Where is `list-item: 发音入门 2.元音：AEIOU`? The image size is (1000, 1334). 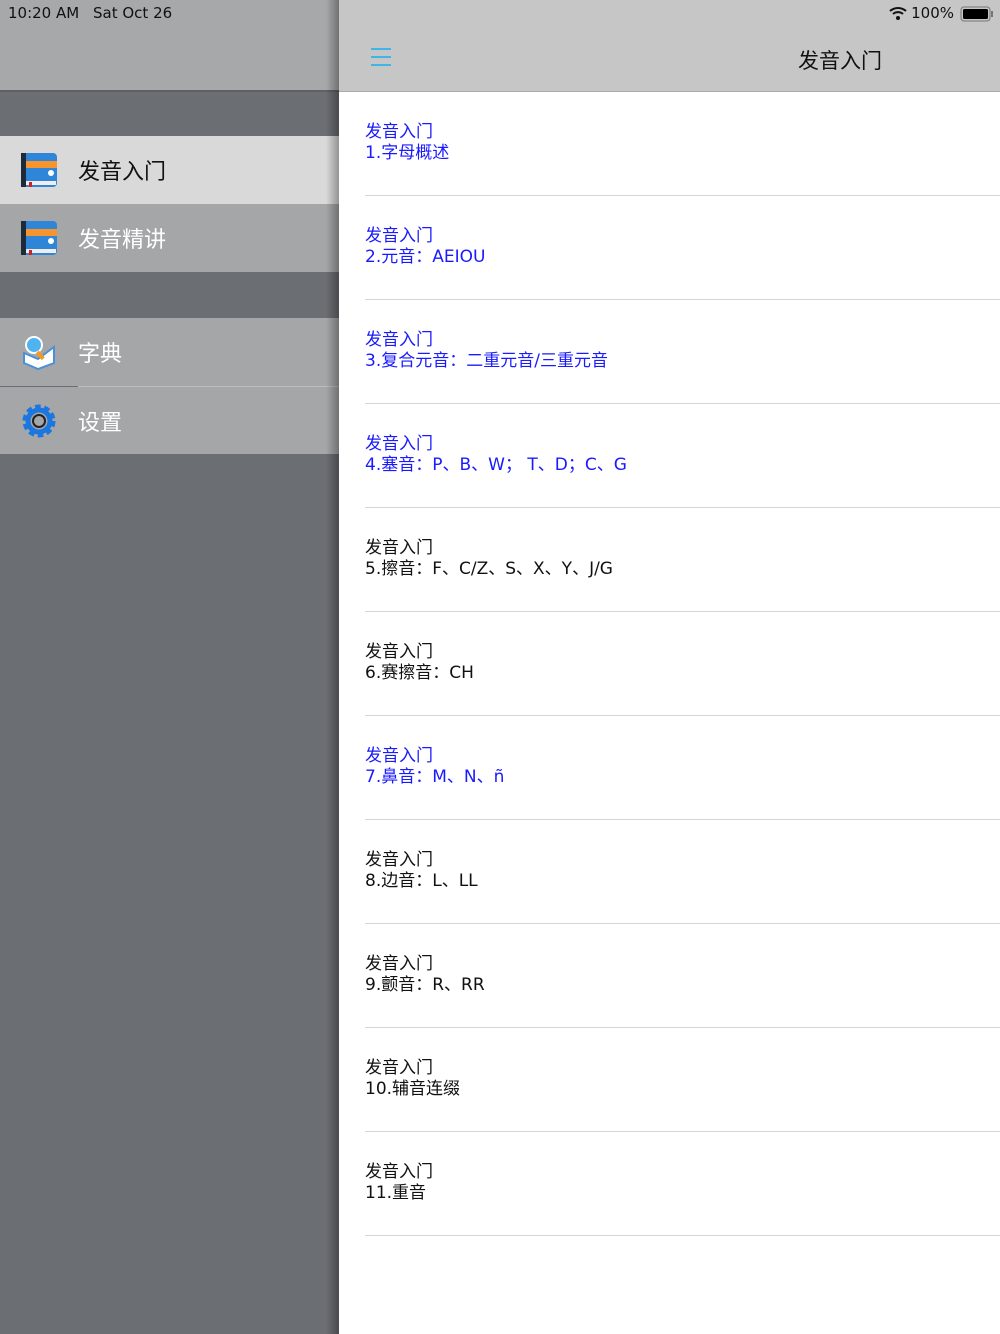 list-item: 发音入门 2.元音：AEIOU is located at coordinates (682, 248).